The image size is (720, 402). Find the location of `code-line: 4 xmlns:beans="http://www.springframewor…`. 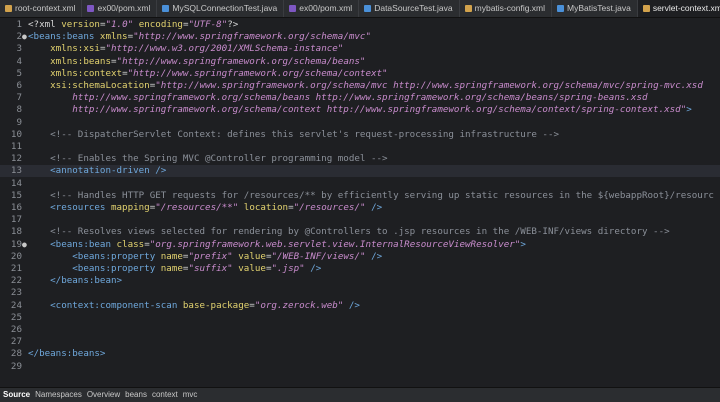

code-line: 4 xmlns:beans="http://www.springframewor… is located at coordinates (360, 62).